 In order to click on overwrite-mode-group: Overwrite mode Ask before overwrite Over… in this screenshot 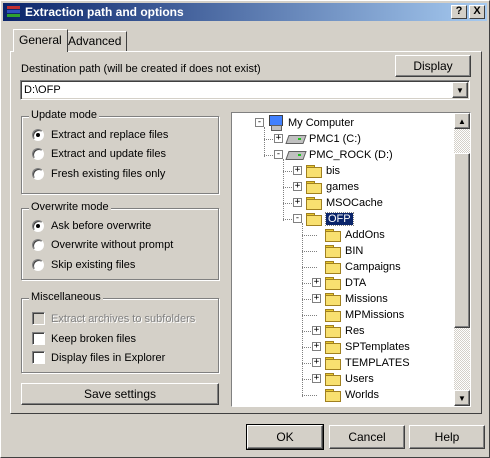, I will do `click(120, 240)`.